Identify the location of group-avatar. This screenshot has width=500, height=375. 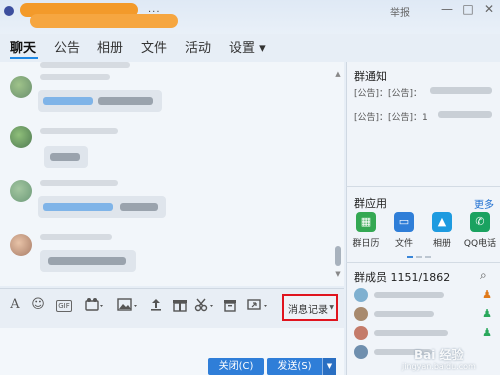
(9, 11).